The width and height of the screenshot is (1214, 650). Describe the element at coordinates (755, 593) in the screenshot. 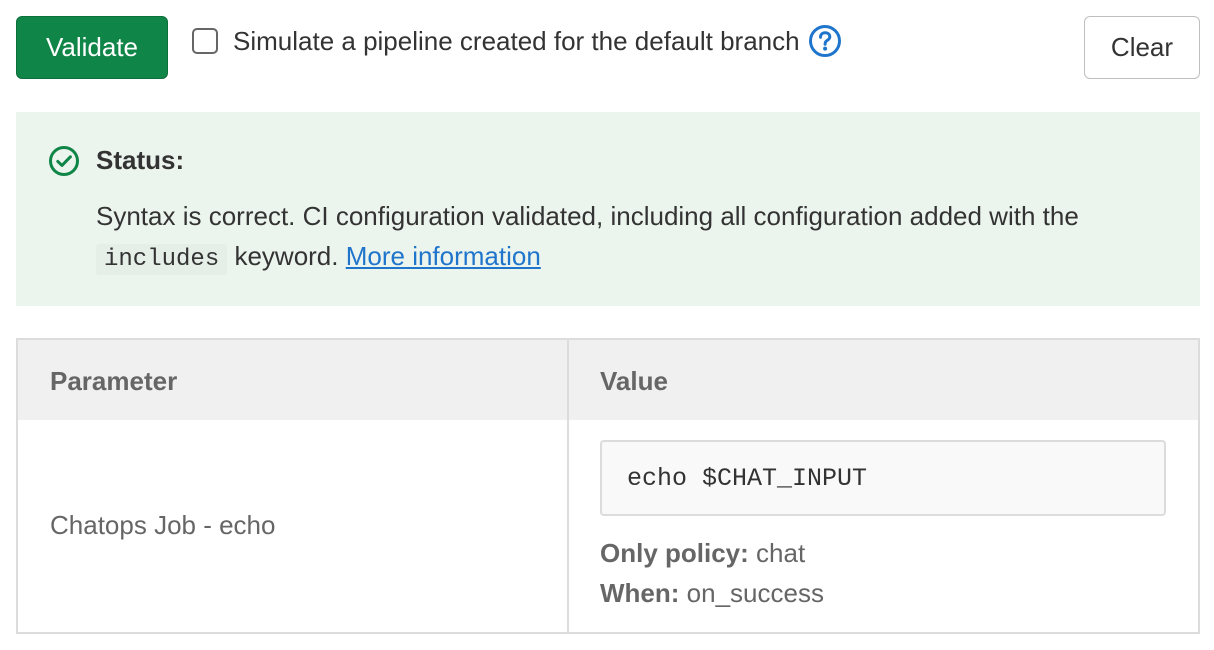

I see `when-value: on_success` at that location.